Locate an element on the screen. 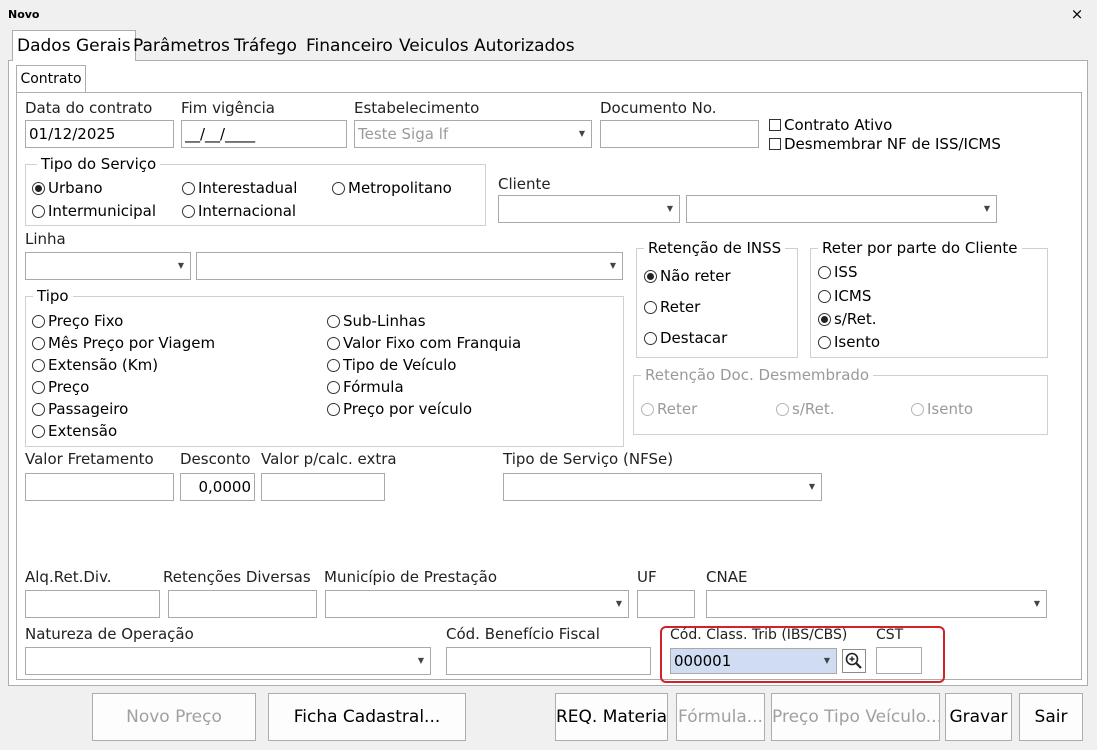 This screenshot has height=750, width=1097. tab-veiculos-autorizados: Veiculos Autorizados is located at coordinates (487, 47).